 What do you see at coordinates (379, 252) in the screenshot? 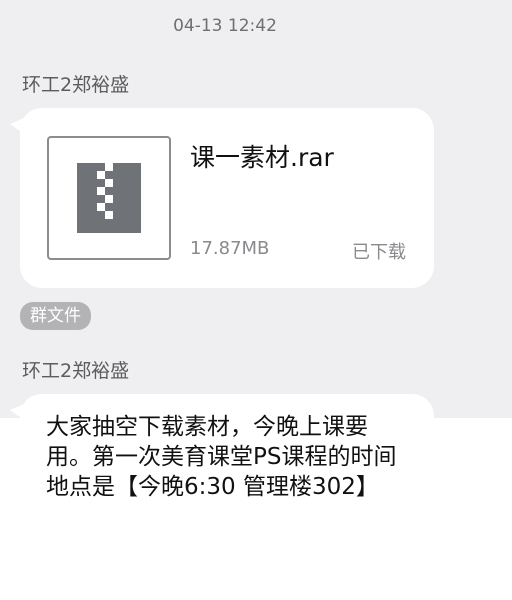
I see `download-status: 已下载` at bounding box center [379, 252].